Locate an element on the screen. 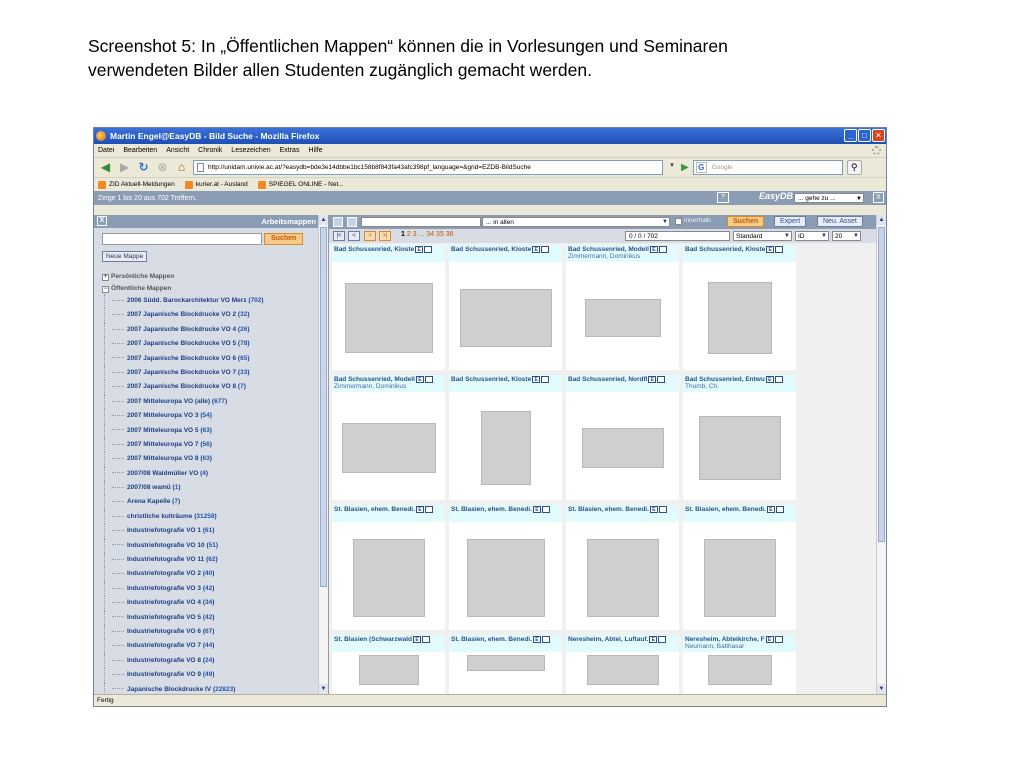  maximize-button: □ is located at coordinates (864, 135).